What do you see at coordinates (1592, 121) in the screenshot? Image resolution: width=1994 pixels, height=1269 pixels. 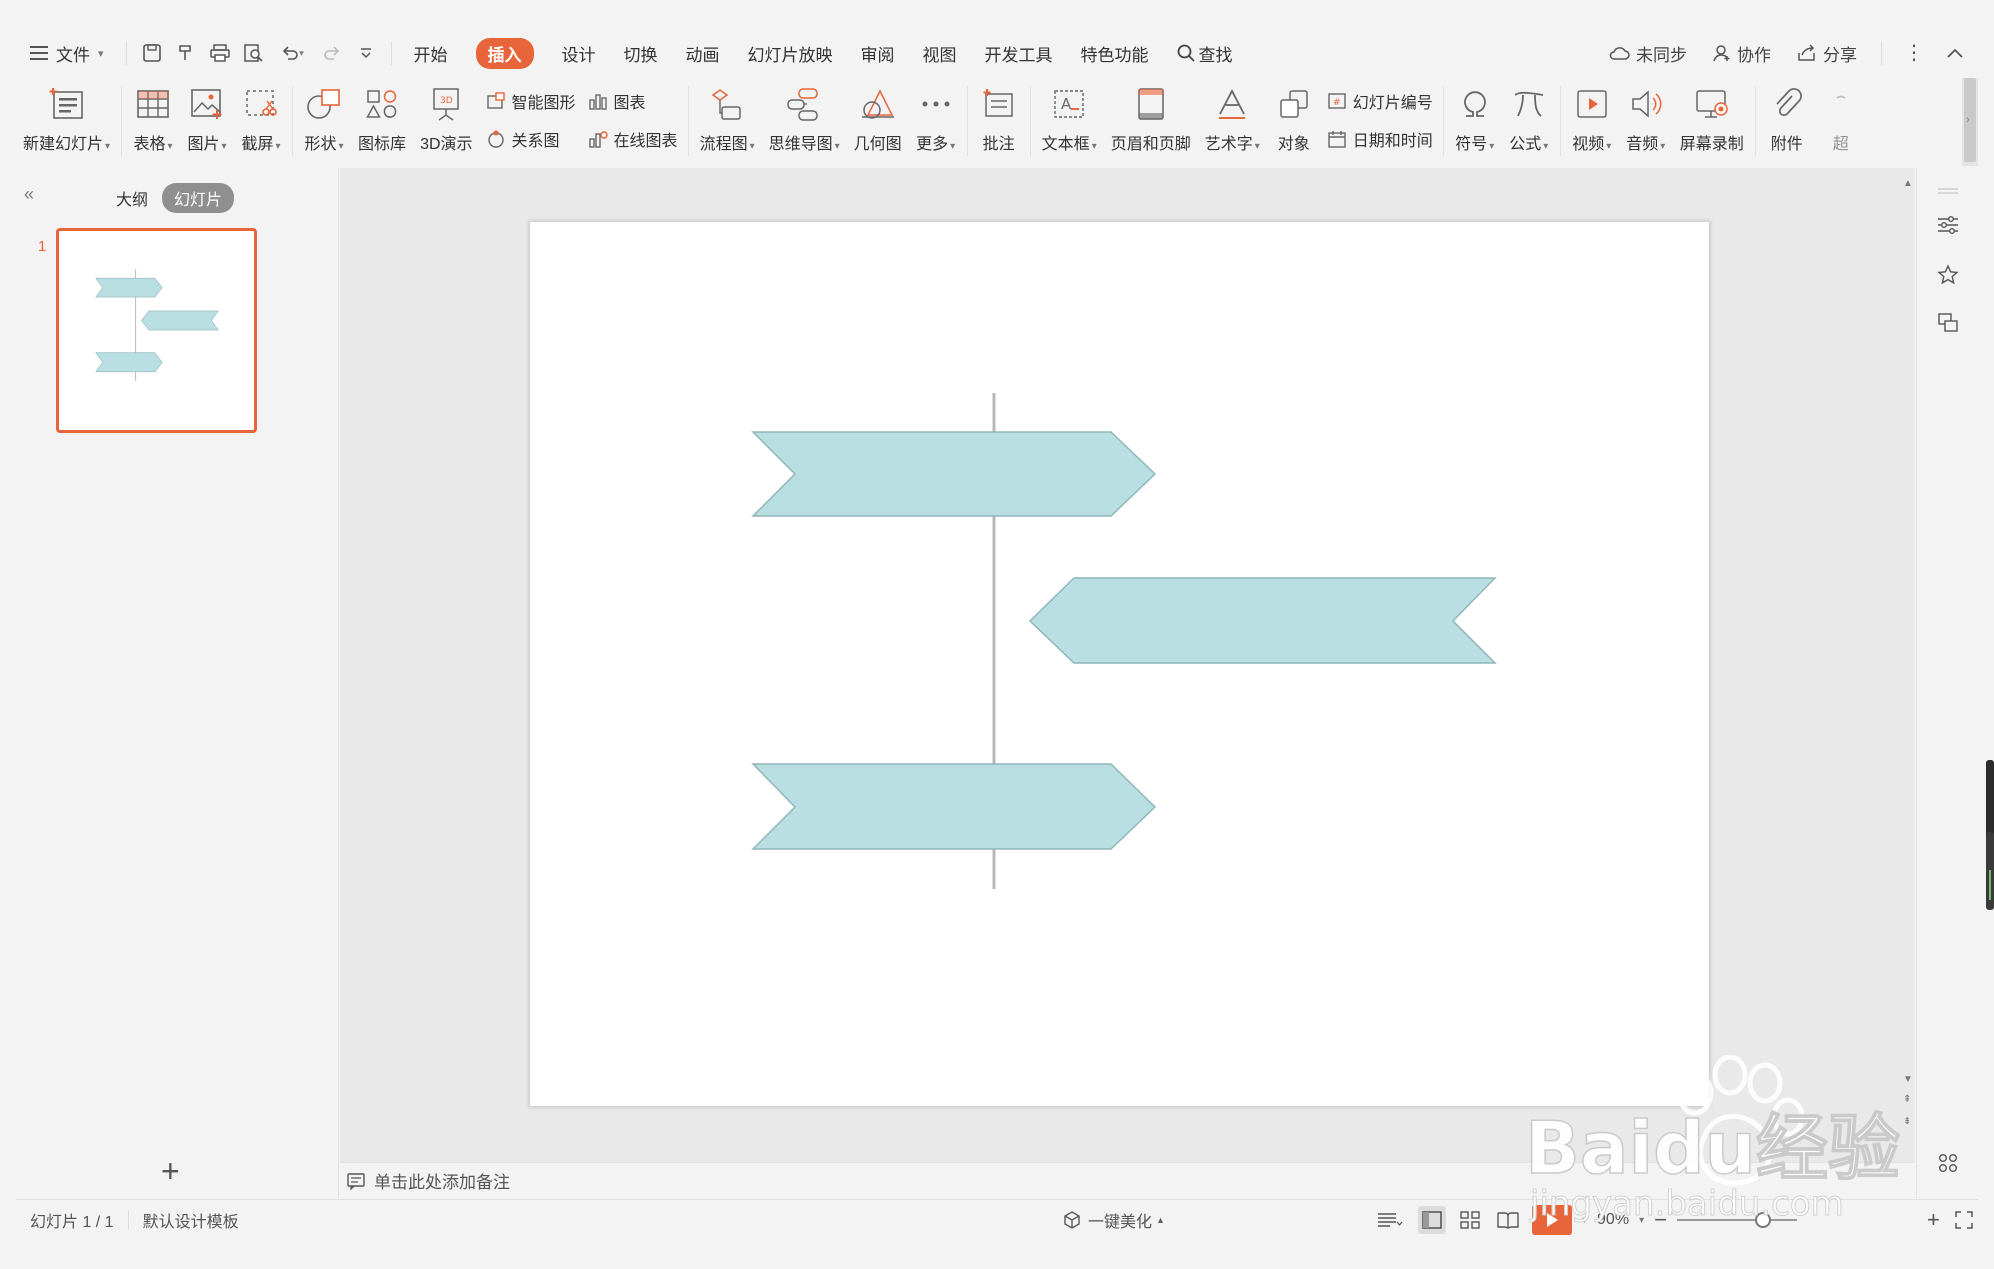 I see `video-button: 视频` at bounding box center [1592, 121].